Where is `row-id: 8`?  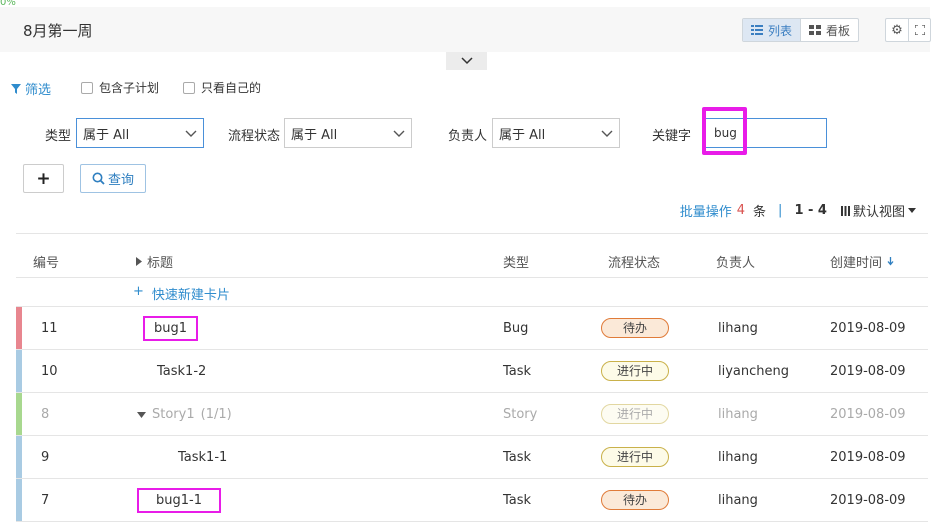
row-id: 8 is located at coordinates (45, 414).